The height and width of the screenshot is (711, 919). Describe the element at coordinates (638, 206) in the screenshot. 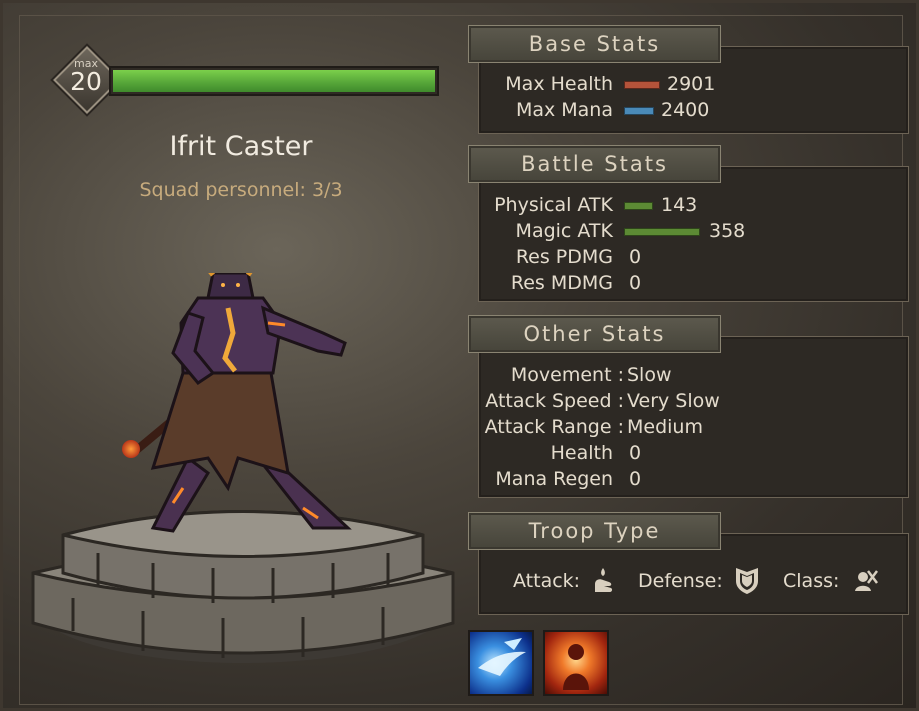

I see `physical-atk-bar` at that location.